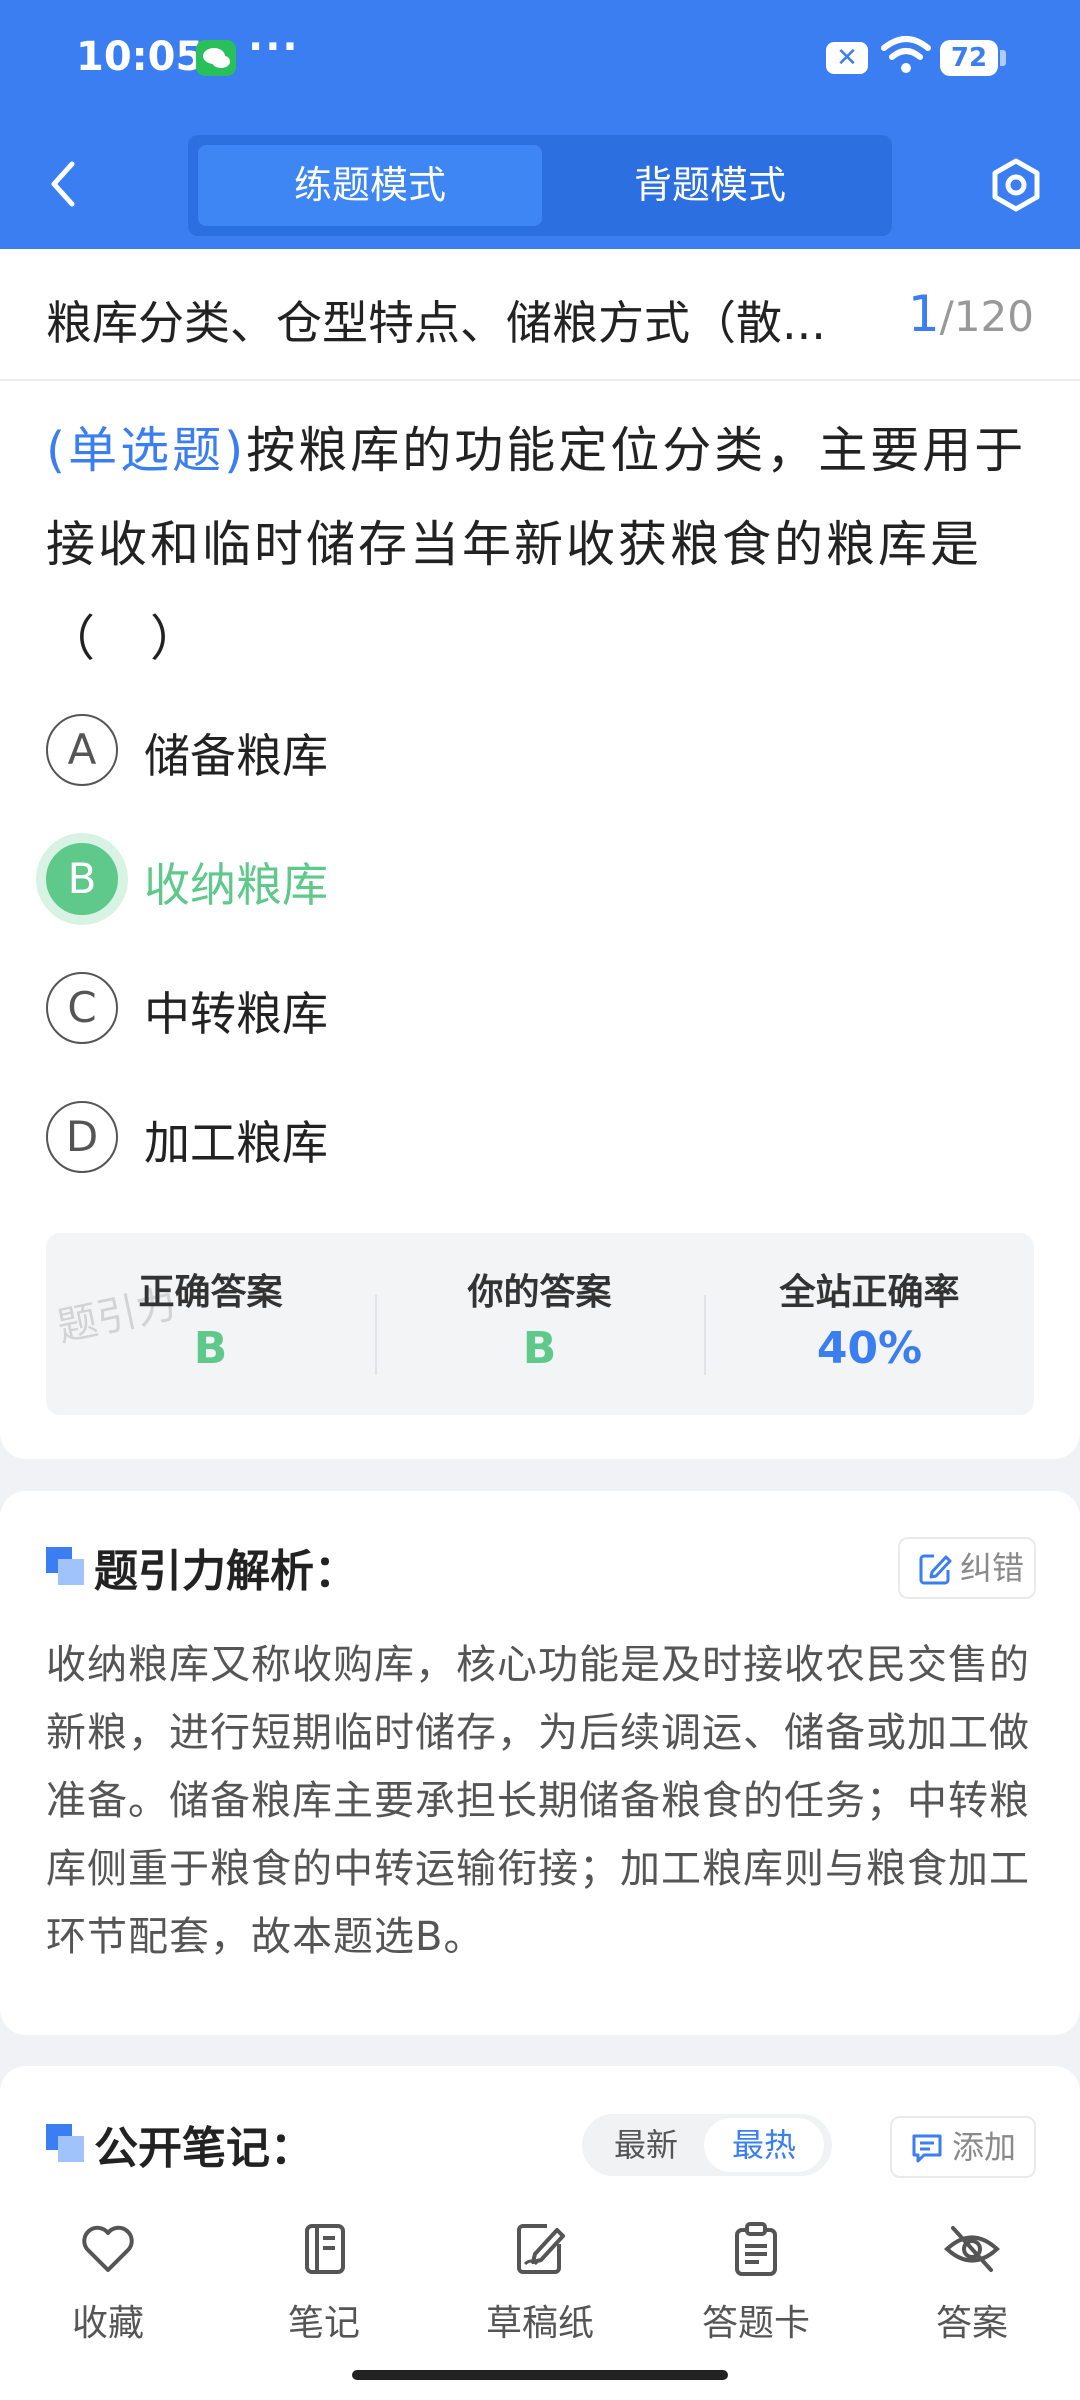  I want to click on option-b: B 收纳粮库, so click(496, 880).